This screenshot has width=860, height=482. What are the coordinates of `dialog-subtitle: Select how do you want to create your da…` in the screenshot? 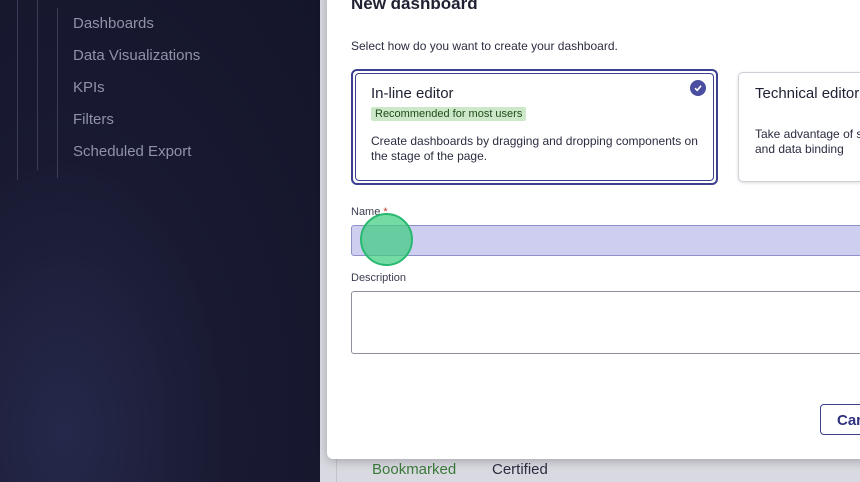 It's located at (484, 46).